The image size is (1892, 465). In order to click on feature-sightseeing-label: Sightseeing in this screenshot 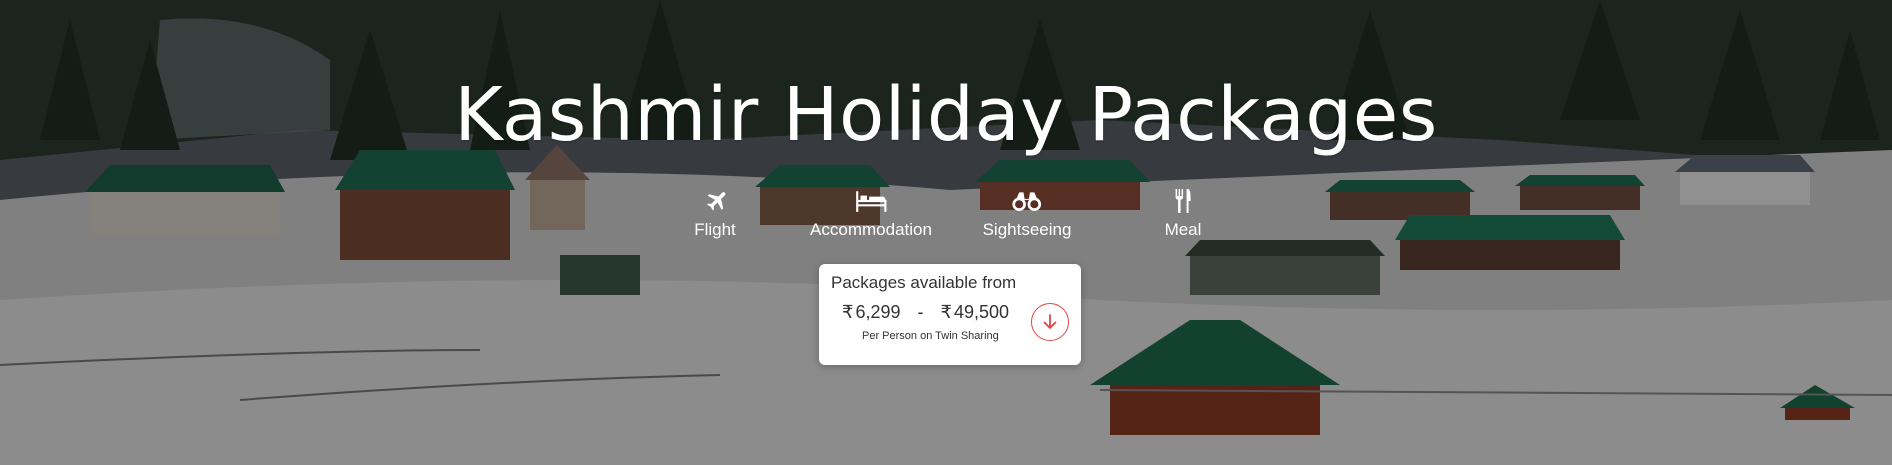, I will do `click(1027, 229)`.